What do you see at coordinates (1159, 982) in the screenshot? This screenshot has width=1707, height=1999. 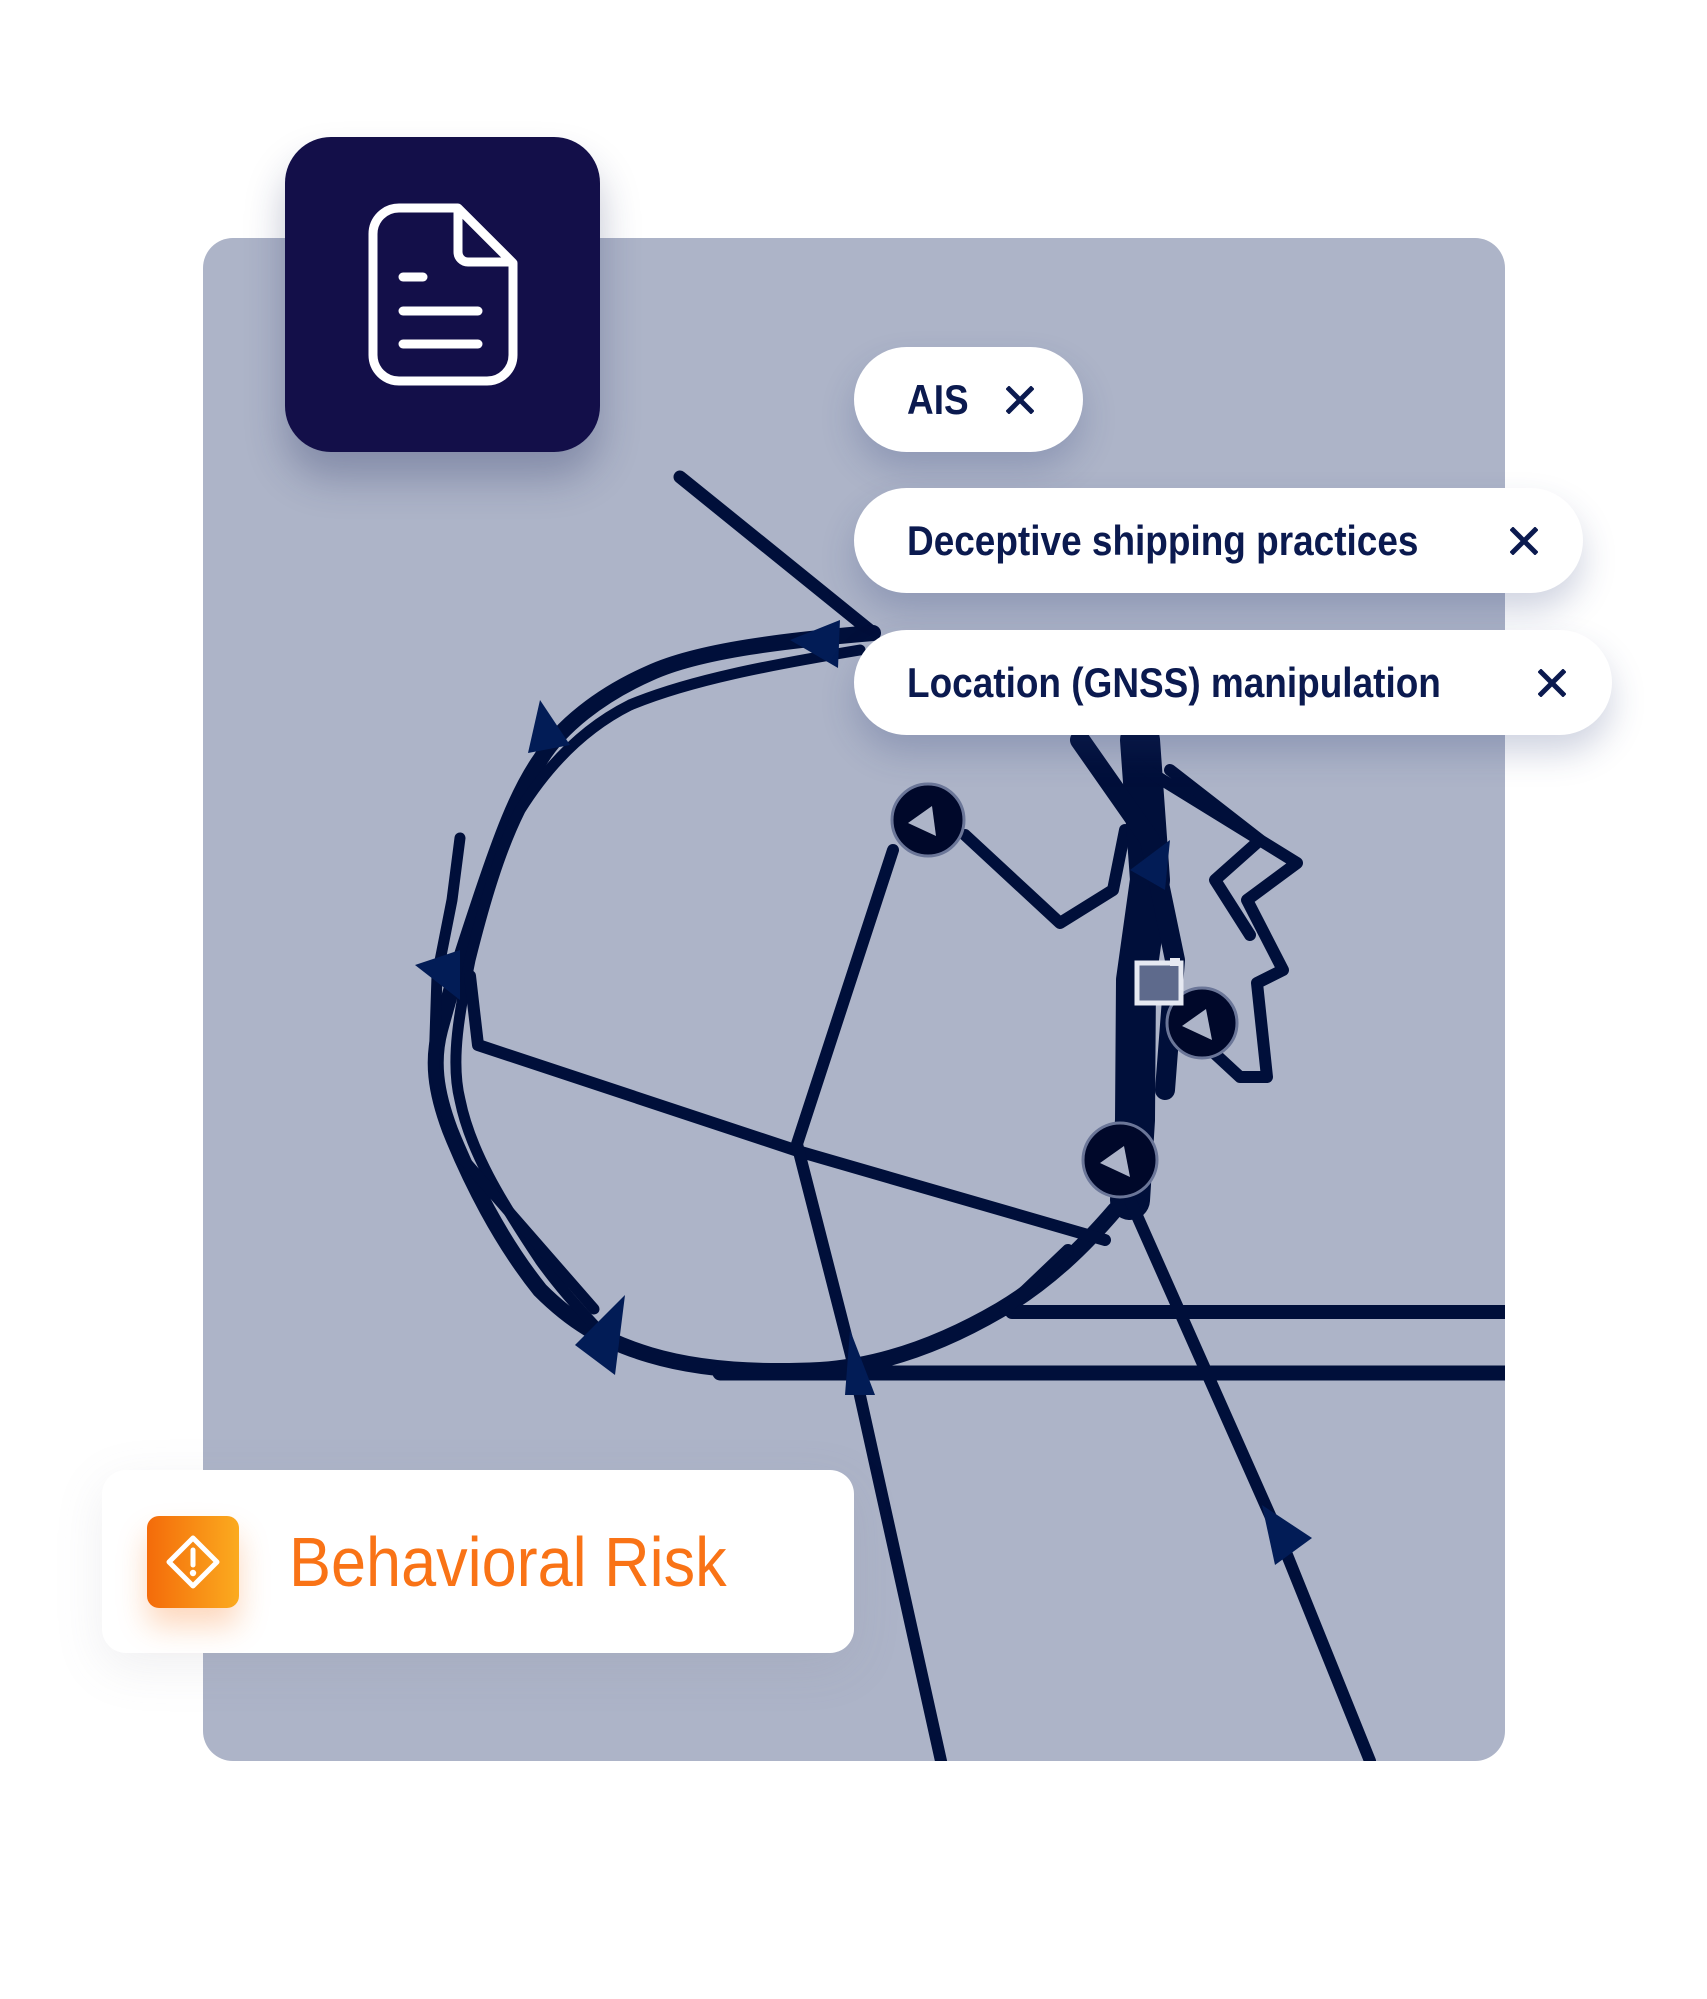 I see `vessel-flag-marker` at bounding box center [1159, 982].